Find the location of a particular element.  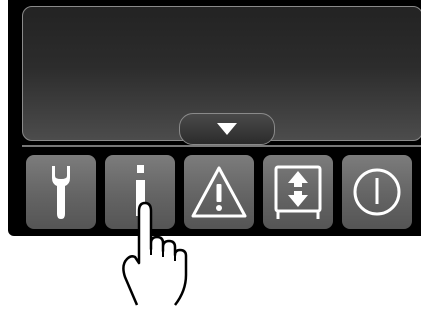

wrench-icon is located at coordinates (61, 192).